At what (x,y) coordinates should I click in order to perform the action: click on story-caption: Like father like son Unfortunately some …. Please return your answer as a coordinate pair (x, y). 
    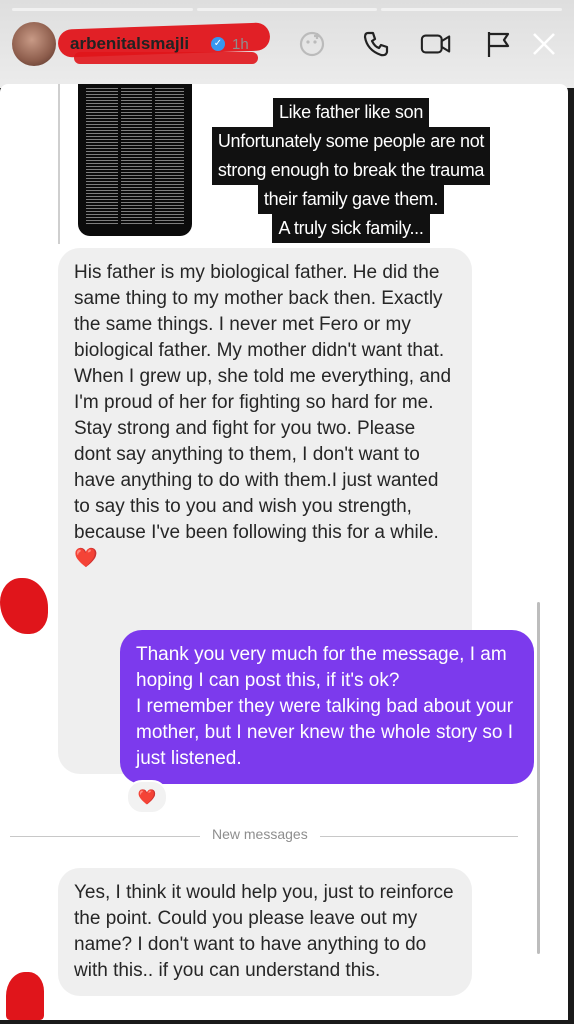
    Looking at the image, I should click on (351, 170).